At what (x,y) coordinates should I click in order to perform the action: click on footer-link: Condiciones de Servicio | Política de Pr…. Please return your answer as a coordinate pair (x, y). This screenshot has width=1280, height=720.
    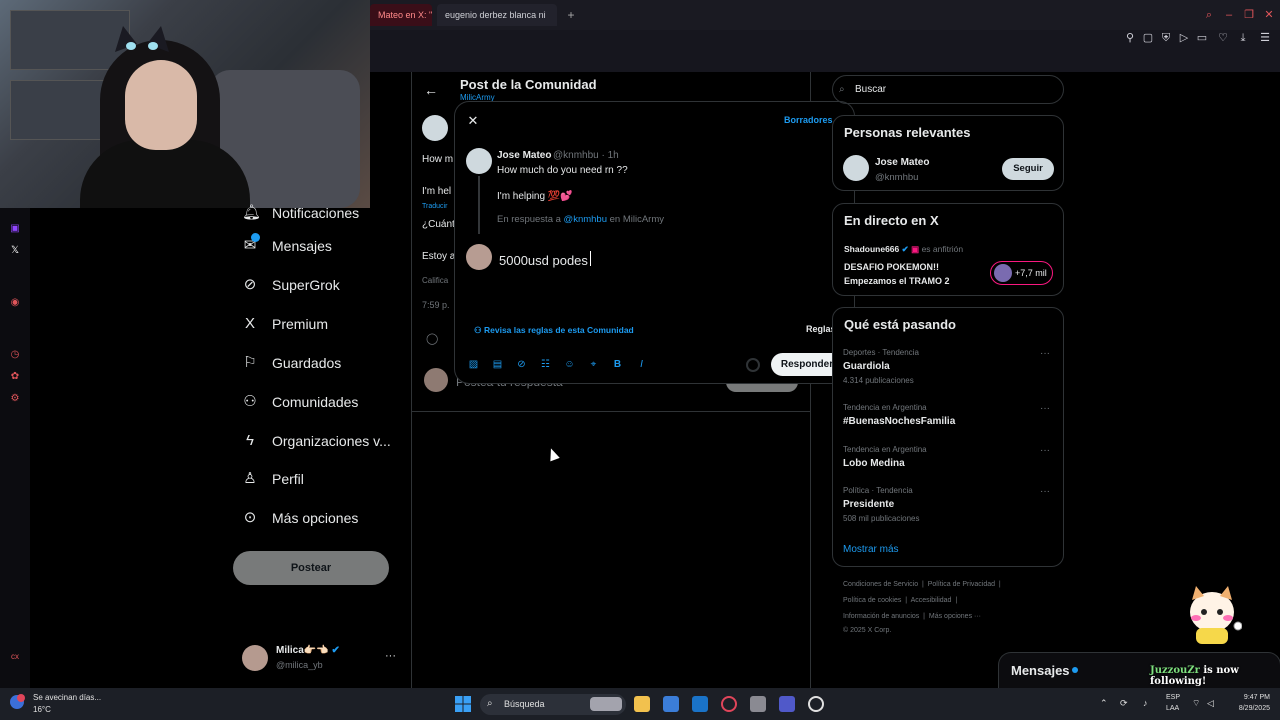
    Looking at the image, I should click on (922, 584).